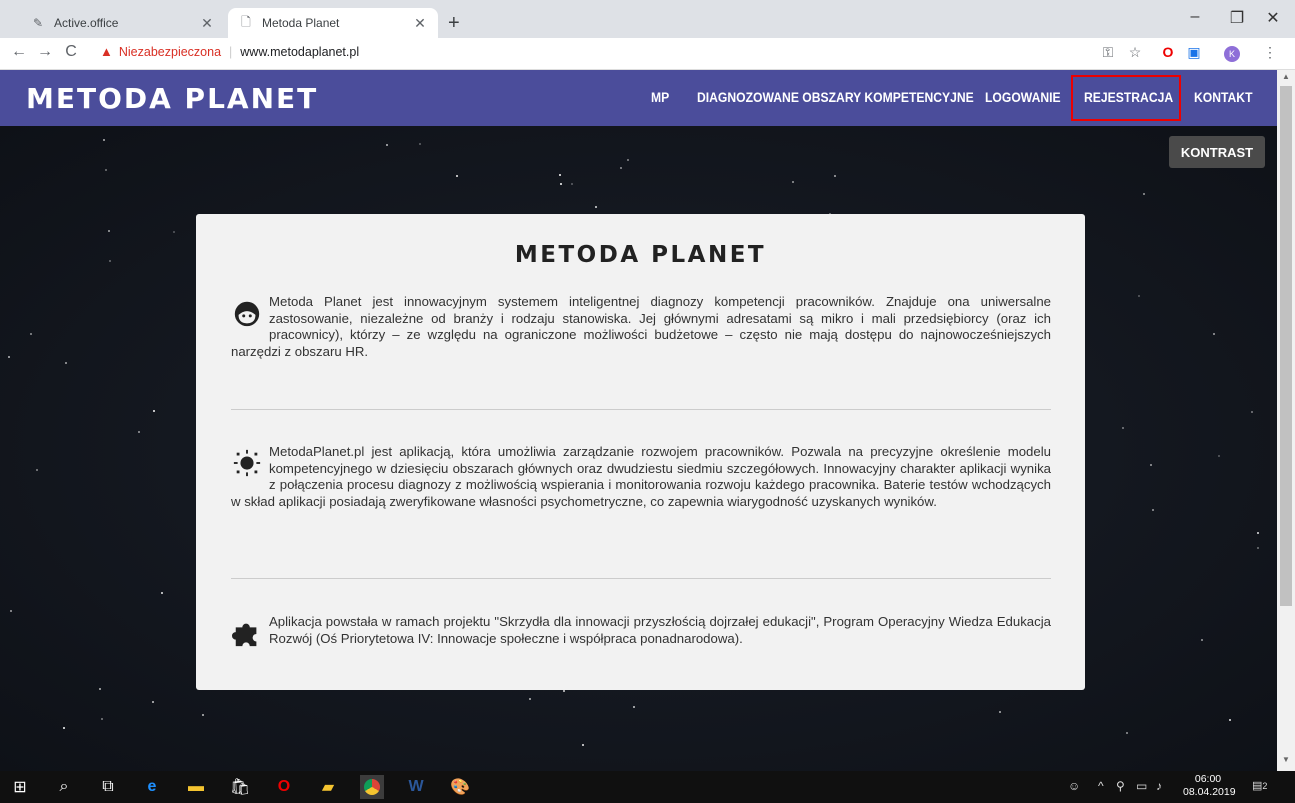 This screenshot has height=803, width=1295. What do you see at coordinates (835, 97) in the screenshot?
I see `nav-diagnozowane: DIAGNOZOWANE OBSZARY KOMPETENCYJNE` at bounding box center [835, 97].